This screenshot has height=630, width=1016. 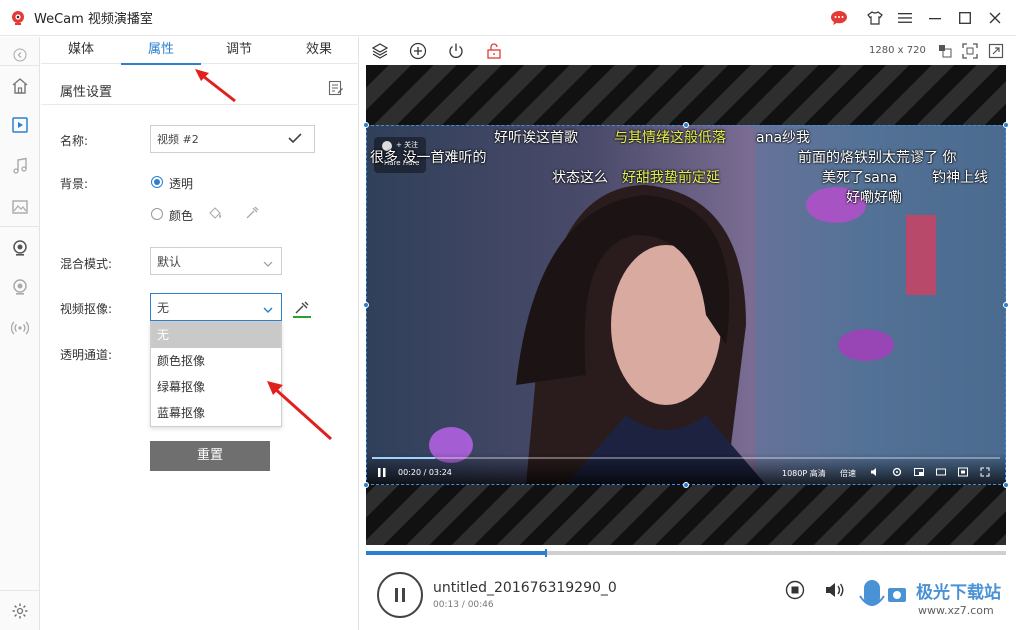 What do you see at coordinates (686, 458) in the screenshot?
I see `video-progress-bar` at bounding box center [686, 458].